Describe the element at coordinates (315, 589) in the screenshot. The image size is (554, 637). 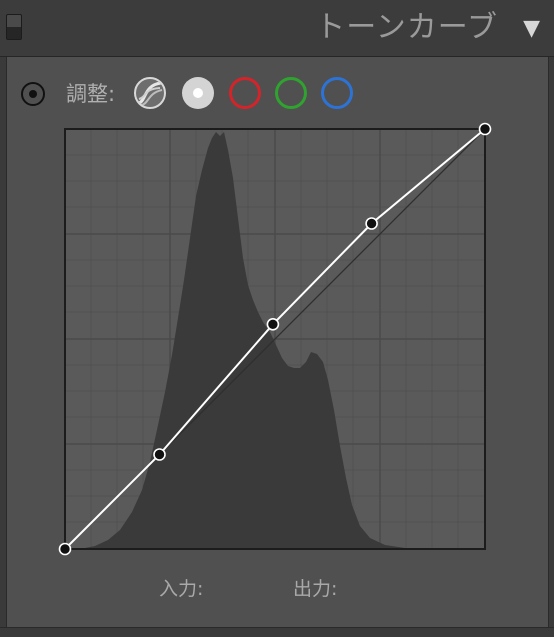
I see `output-readout-label: 出力:` at that location.